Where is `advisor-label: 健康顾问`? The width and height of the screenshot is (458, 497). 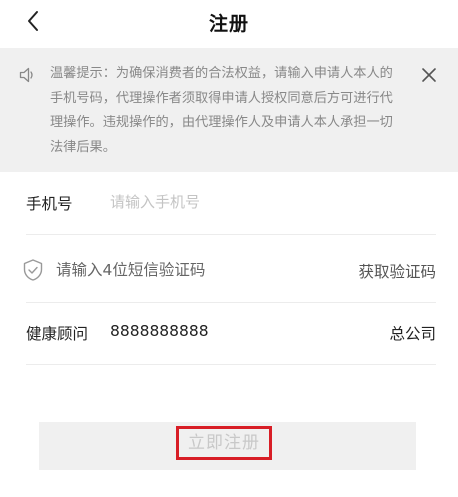 advisor-label: 健康顾问 is located at coordinates (57, 334).